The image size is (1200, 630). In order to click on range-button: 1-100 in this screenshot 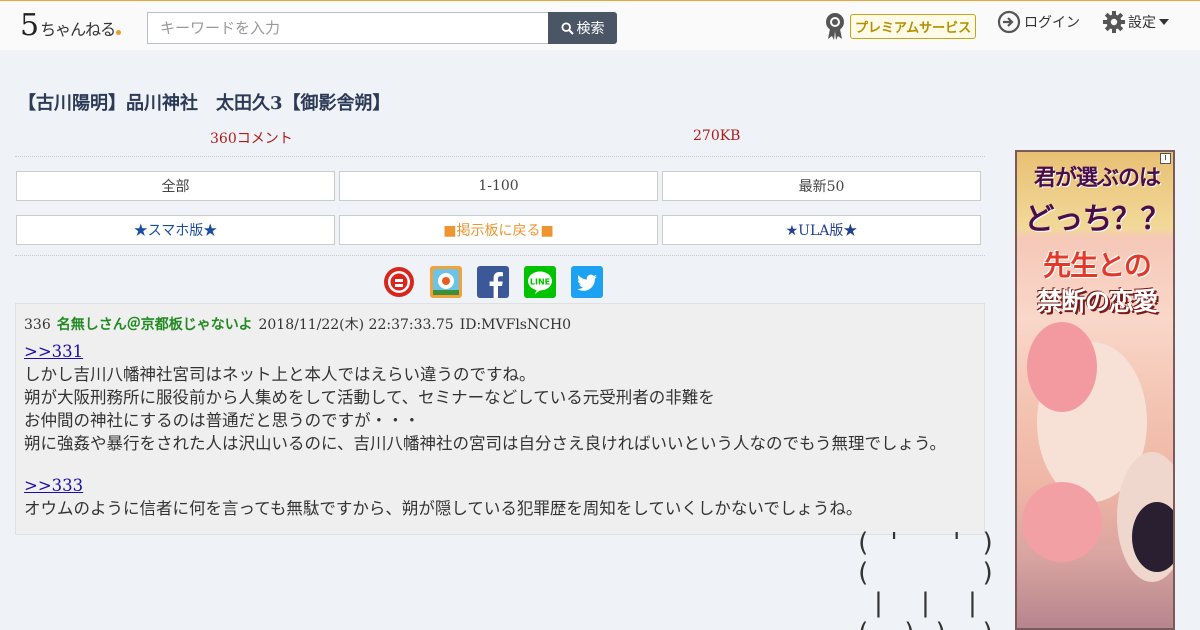, I will do `click(498, 186)`.